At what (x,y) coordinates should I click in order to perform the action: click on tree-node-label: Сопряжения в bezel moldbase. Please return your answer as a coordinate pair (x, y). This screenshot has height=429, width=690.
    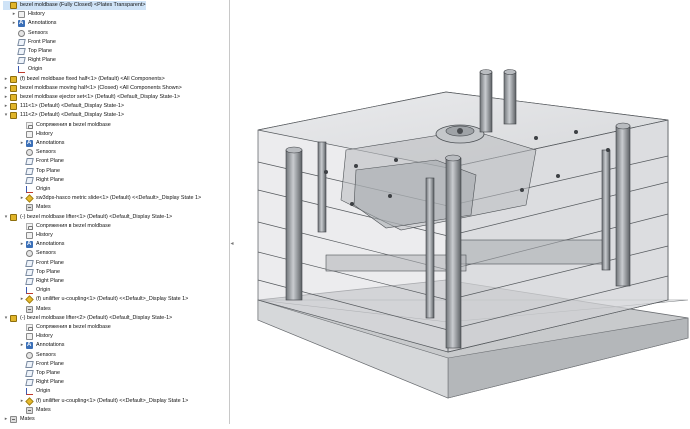
    Looking at the image, I should click on (73, 124).